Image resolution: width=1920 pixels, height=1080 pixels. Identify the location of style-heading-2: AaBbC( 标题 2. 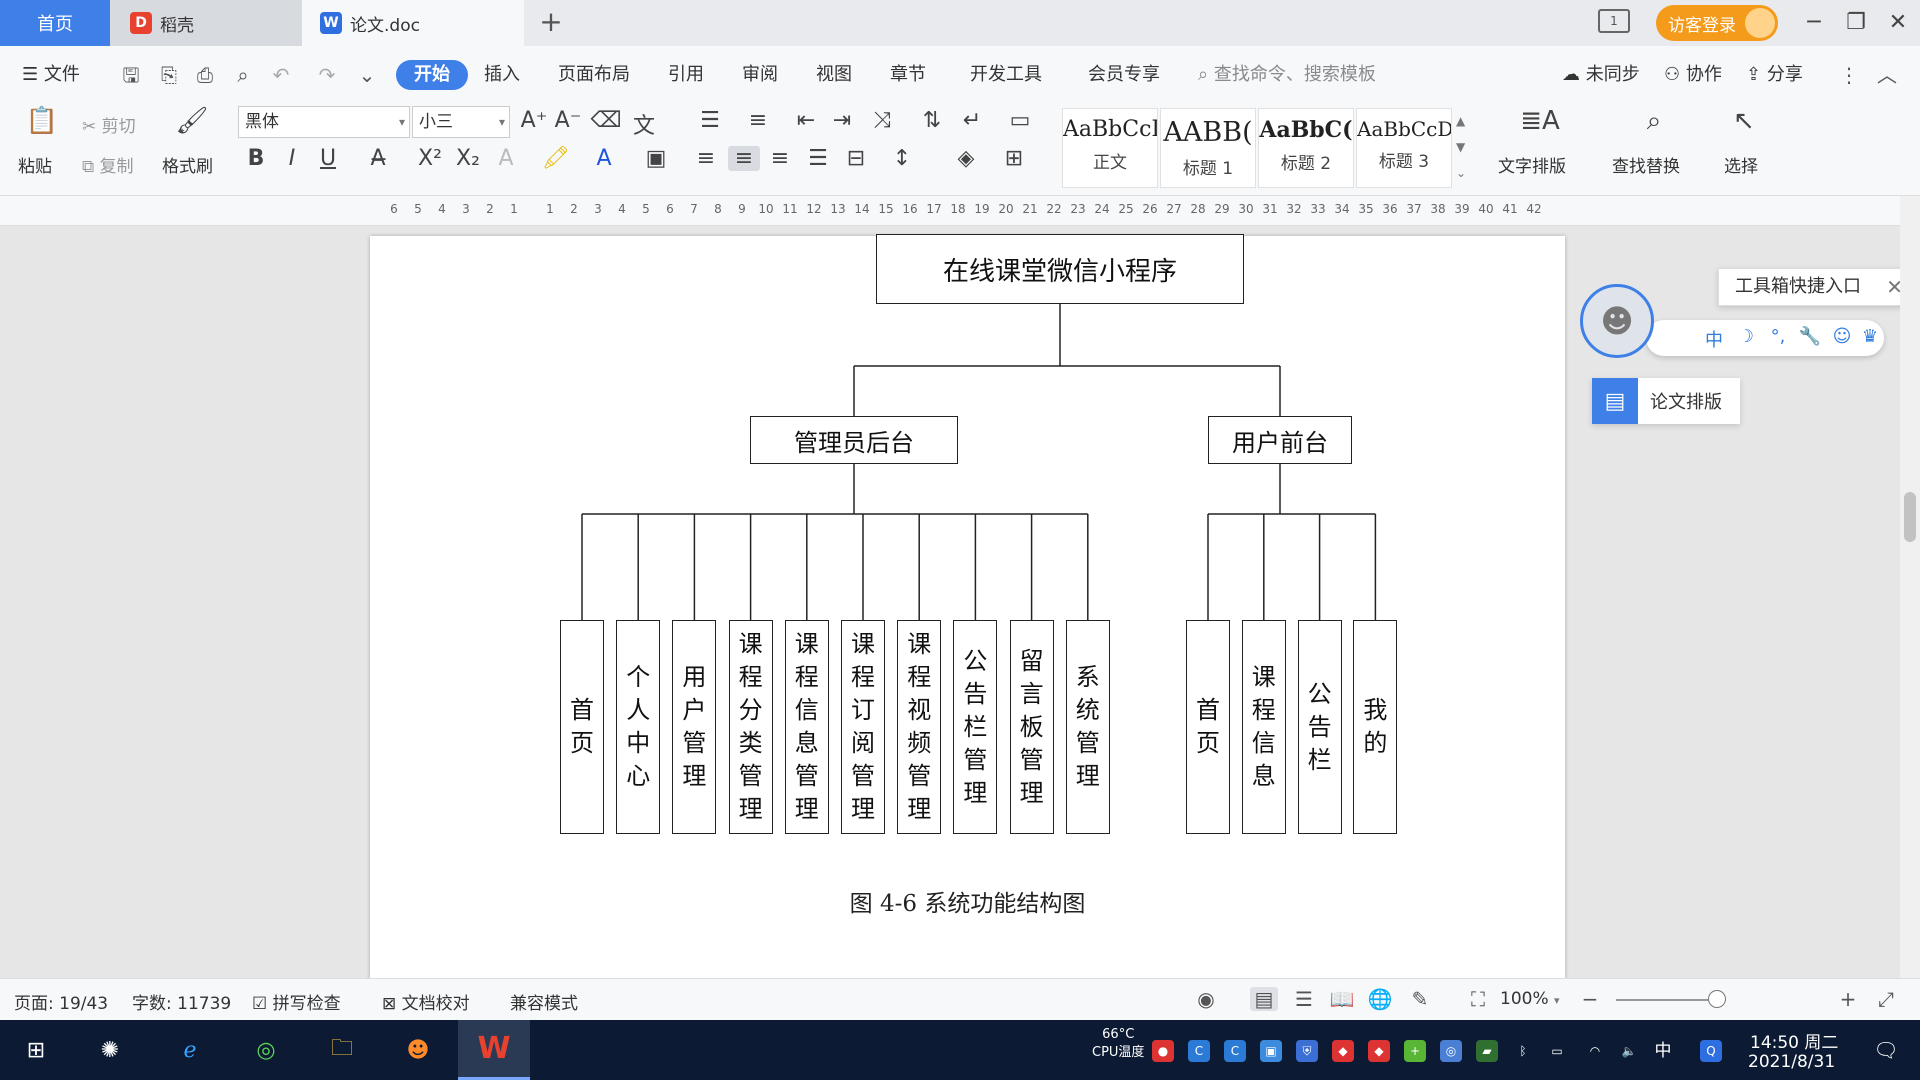
(1306, 148).